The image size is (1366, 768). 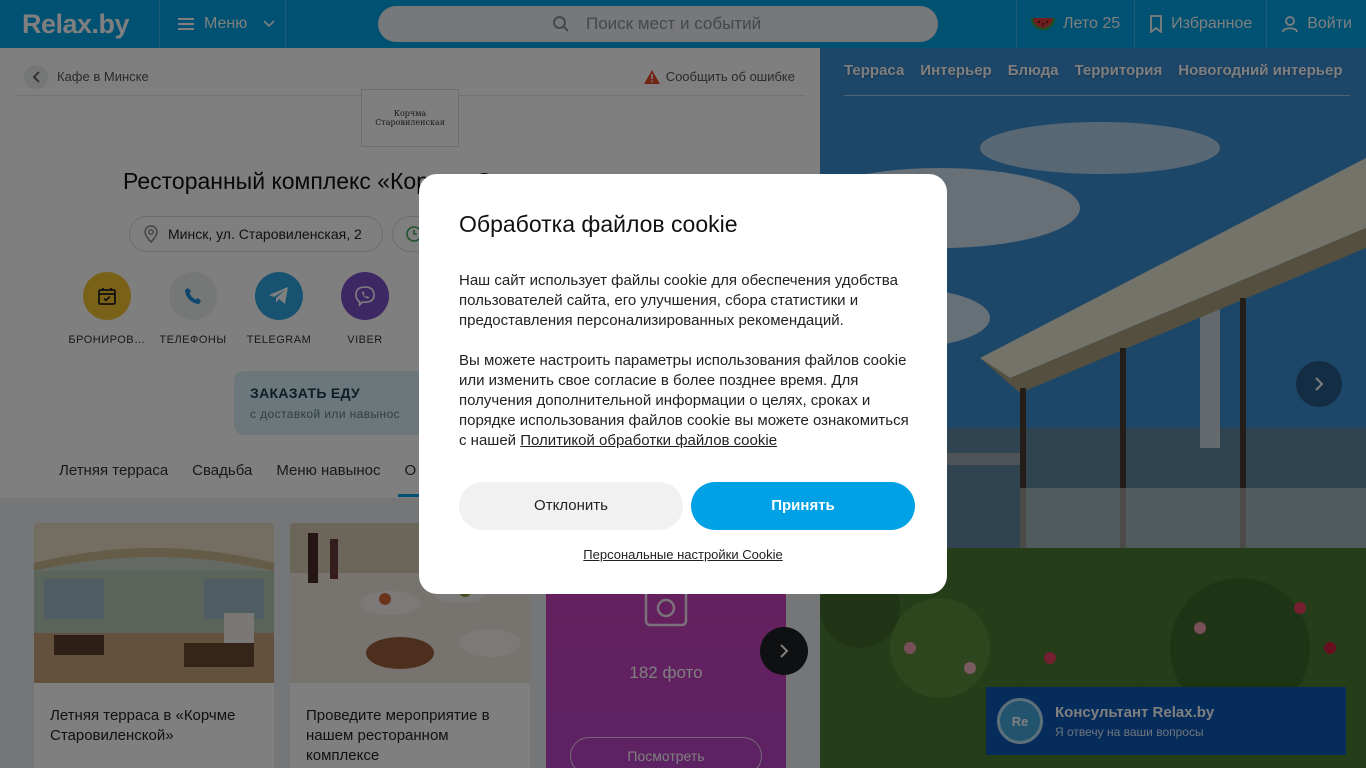 What do you see at coordinates (571, 506) in the screenshot?
I see `decline-button: Отклонить` at bounding box center [571, 506].